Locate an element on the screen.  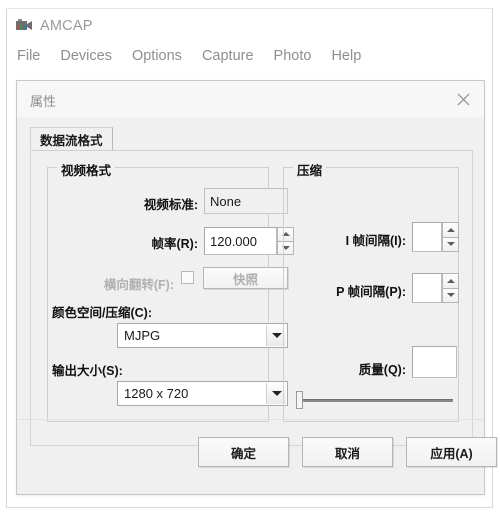
apply-button: 应用(A) is located at coordinates (451, 452).